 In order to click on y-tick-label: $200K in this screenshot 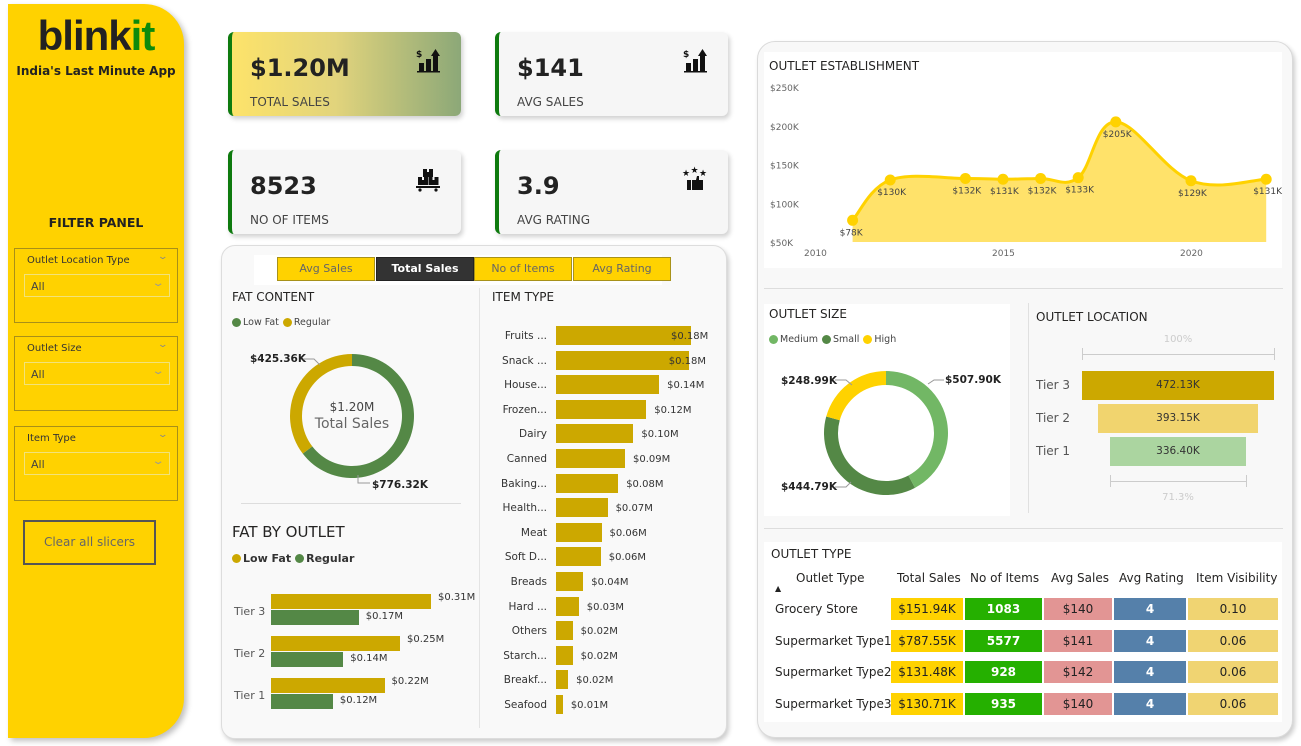, I will do `click(785, 128)`.